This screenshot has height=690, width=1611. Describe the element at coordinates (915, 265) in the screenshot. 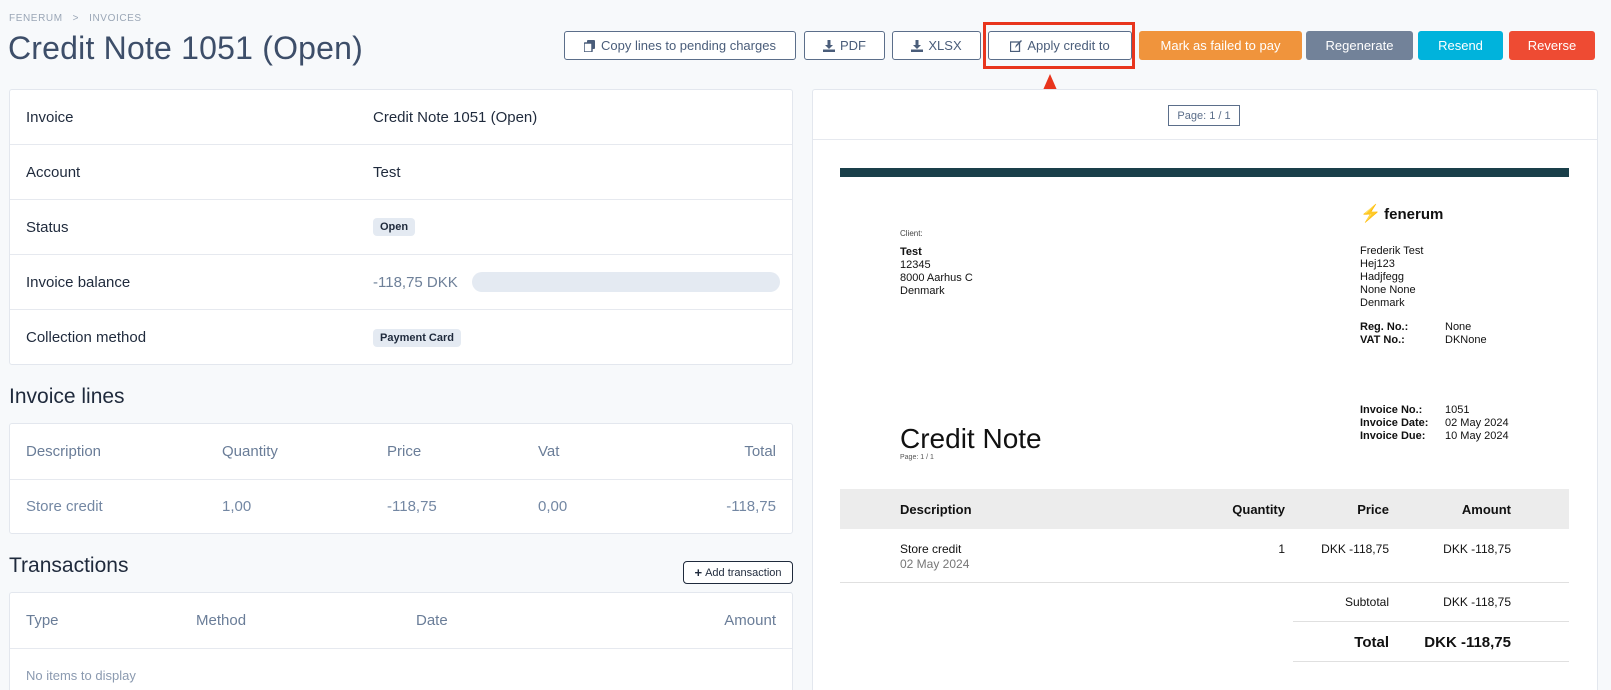

I see `client-line: 12345` at that location.